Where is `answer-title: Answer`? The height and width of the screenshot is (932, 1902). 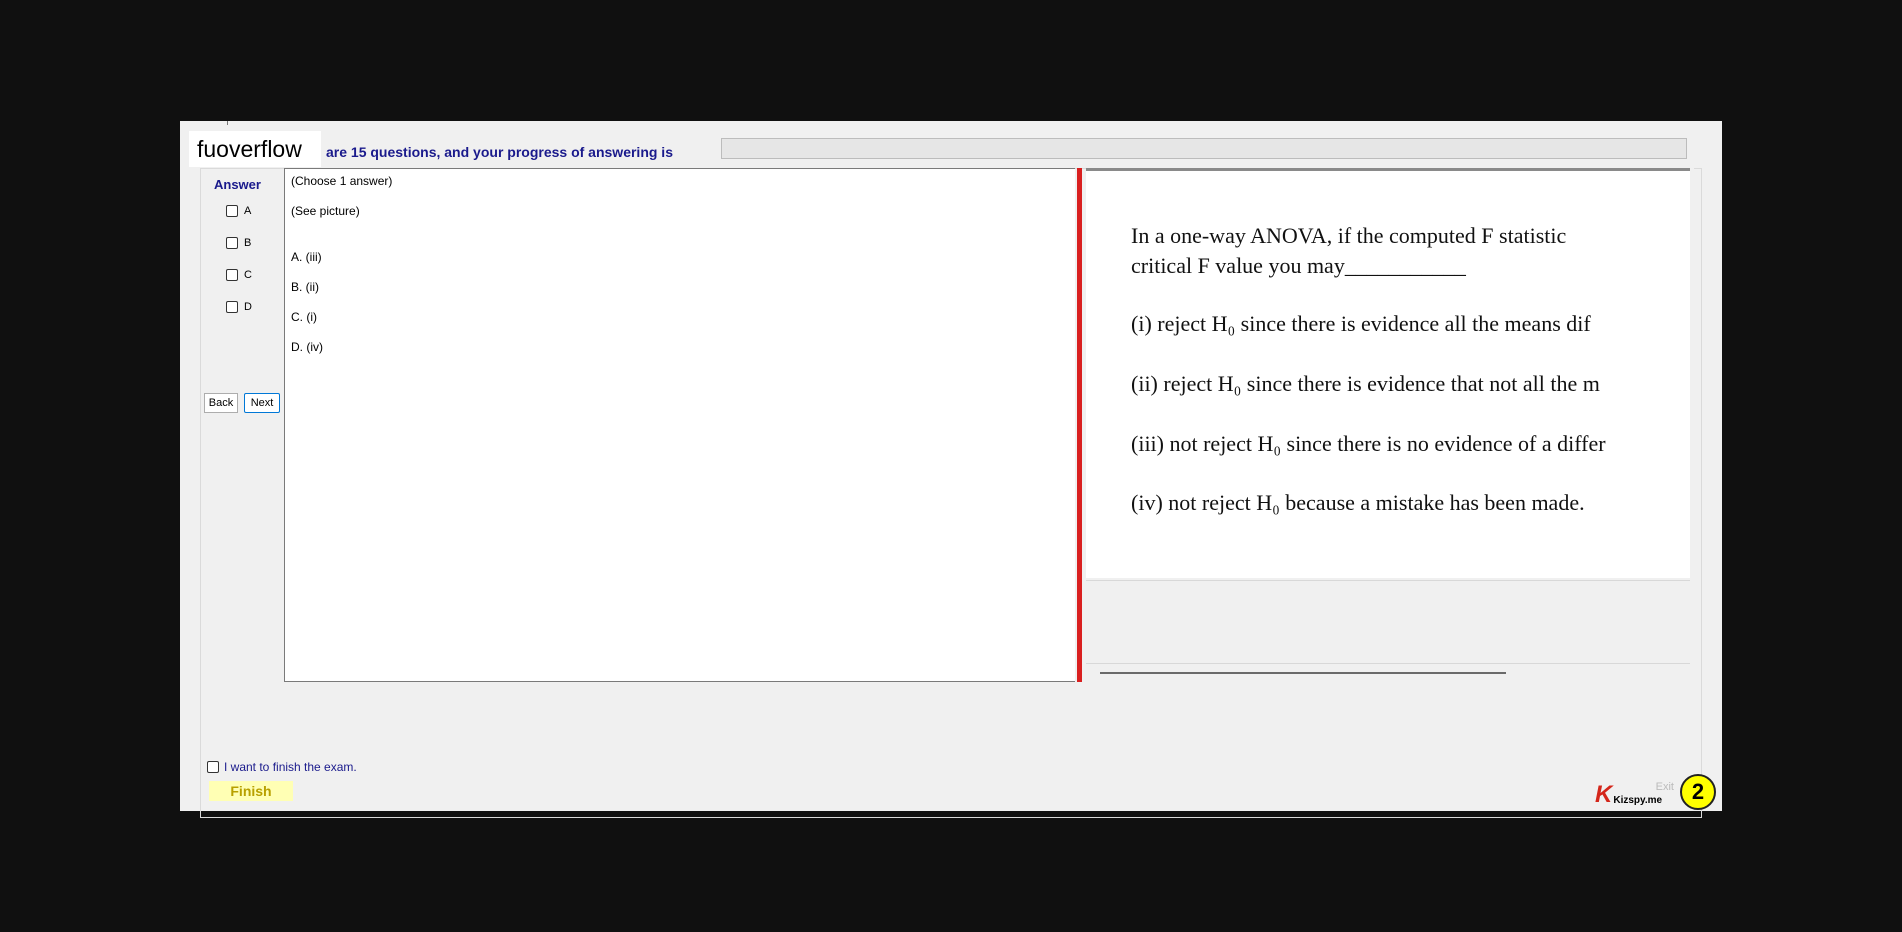 answer-title: Answer is located at coordinates (237, 184).